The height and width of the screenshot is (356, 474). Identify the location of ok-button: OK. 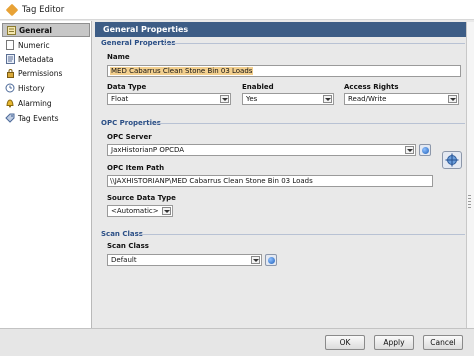
(345, 342).